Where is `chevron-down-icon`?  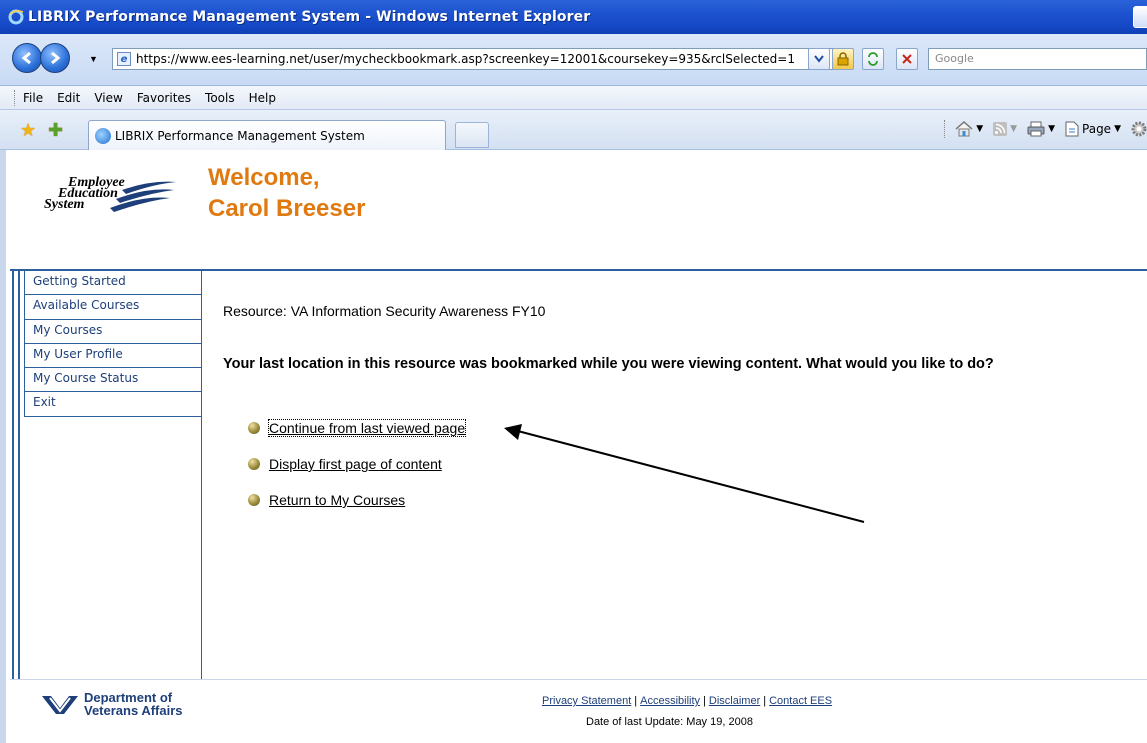 chevron-down-icon is located at coordinates (819, 59).